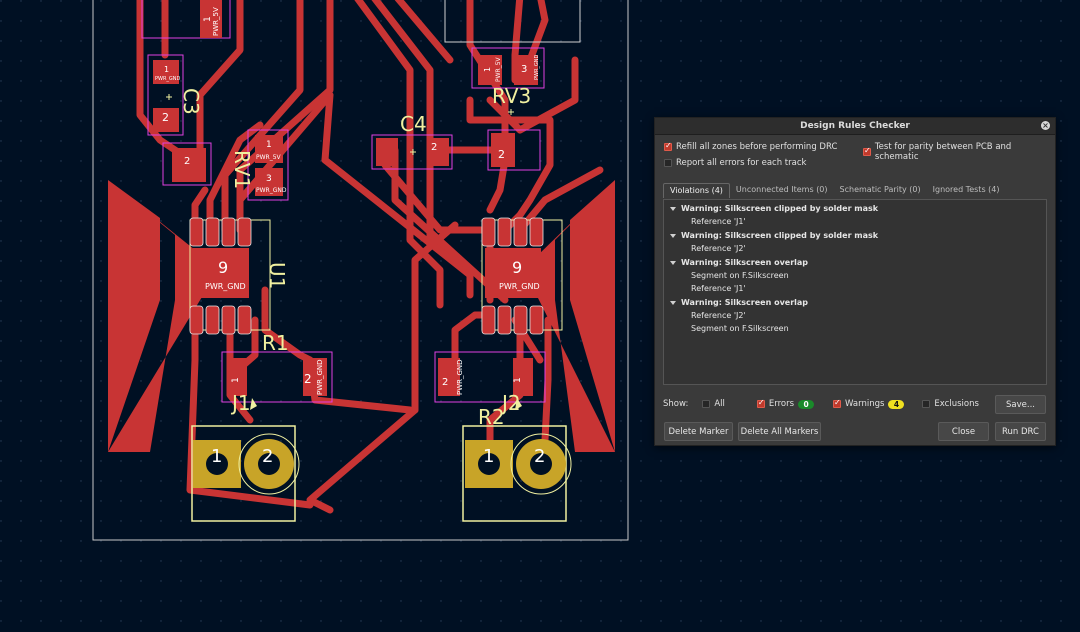 Image resolution: width=1080 pixels, height=632 pixels. I want to click on show-label: Show:, so click(676, 404).